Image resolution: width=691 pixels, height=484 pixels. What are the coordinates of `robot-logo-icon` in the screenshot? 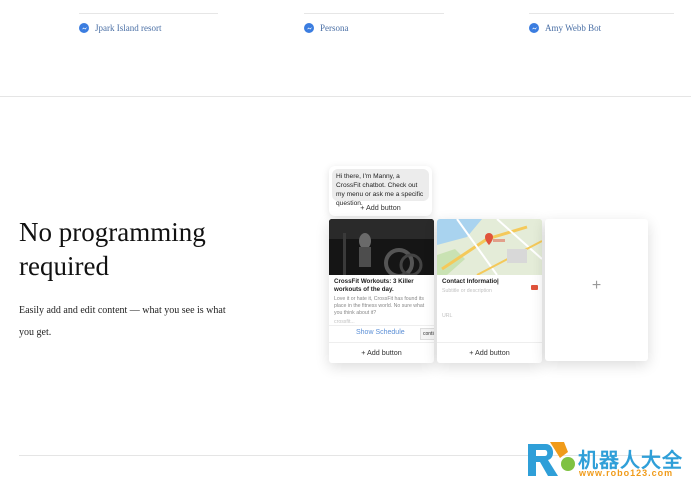 It's located at (551, 459).